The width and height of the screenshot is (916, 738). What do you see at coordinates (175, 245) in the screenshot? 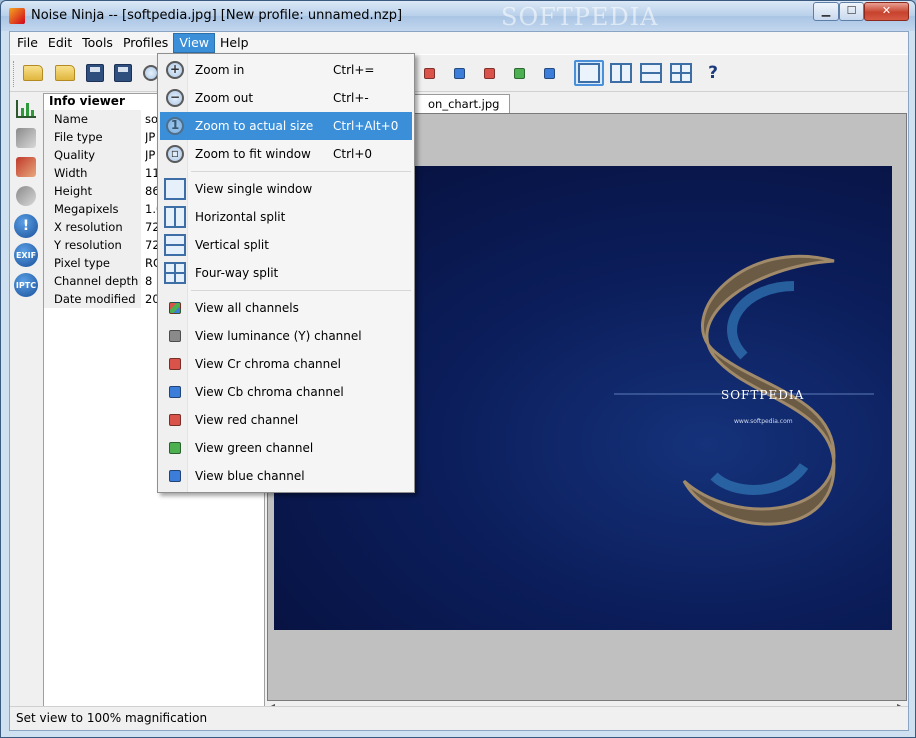
I see `vertical-split-icon` at bounding box center [175, 245].